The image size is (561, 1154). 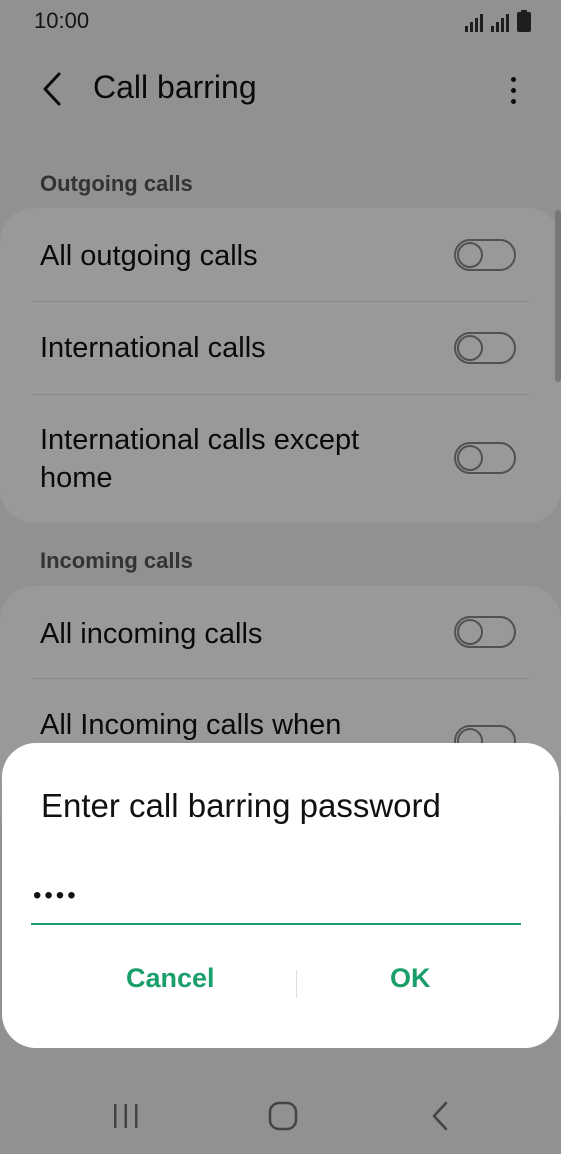 I want to click on nav-back-button, so click(x=440, y=1116).